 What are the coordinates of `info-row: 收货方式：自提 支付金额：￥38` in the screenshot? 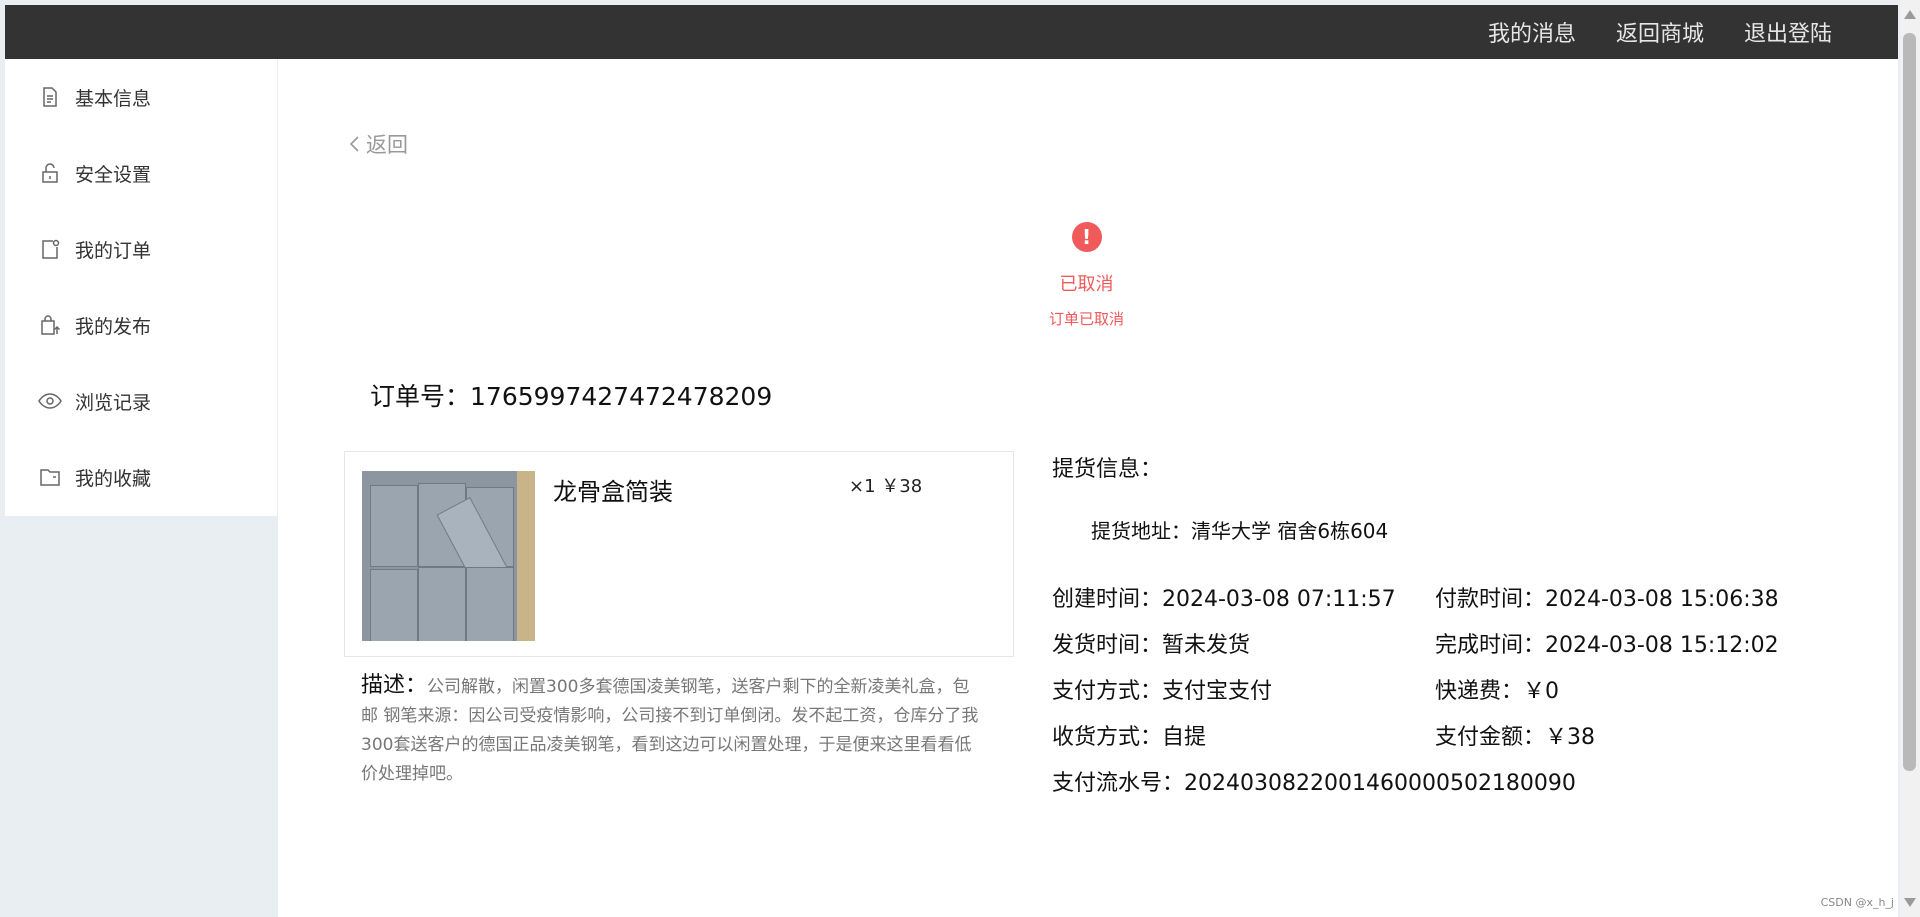 It's located at (1323, 735).